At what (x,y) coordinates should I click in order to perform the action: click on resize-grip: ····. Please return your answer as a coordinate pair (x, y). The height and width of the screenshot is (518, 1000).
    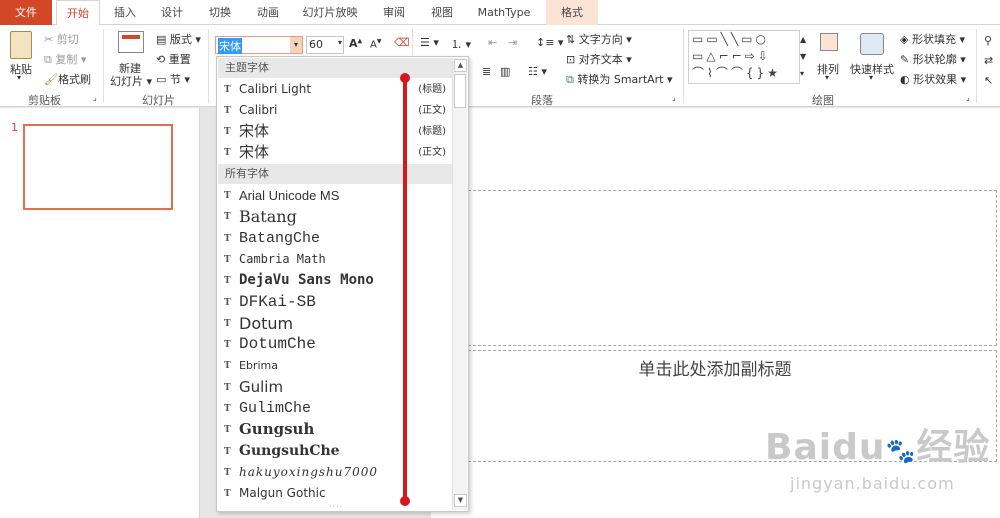
    Looking at the image, I should click on (336, 506).